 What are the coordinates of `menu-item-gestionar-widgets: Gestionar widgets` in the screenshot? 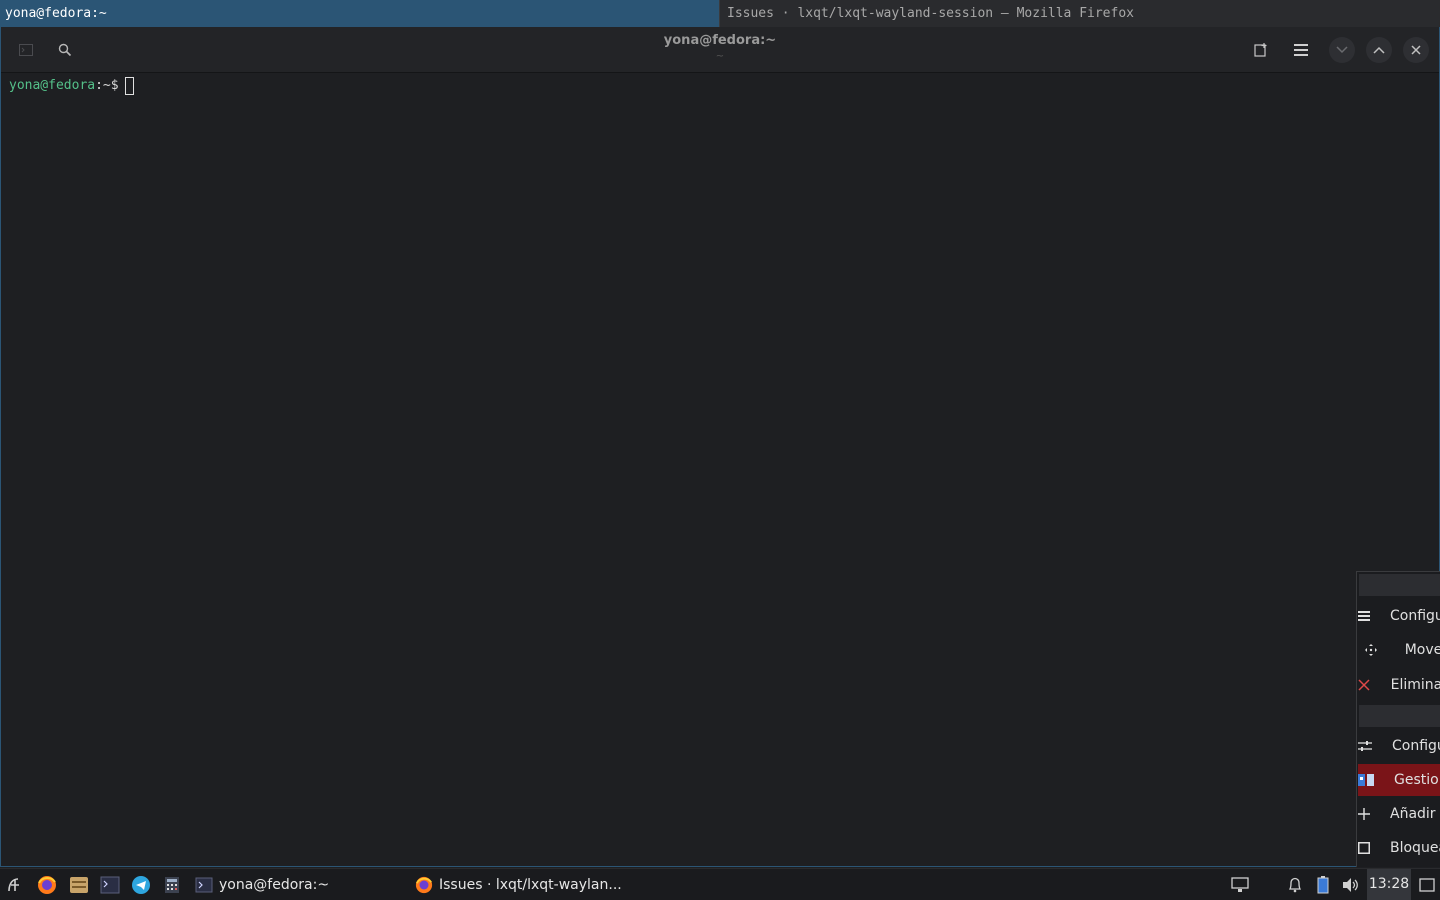 It's located at (1399, 780).